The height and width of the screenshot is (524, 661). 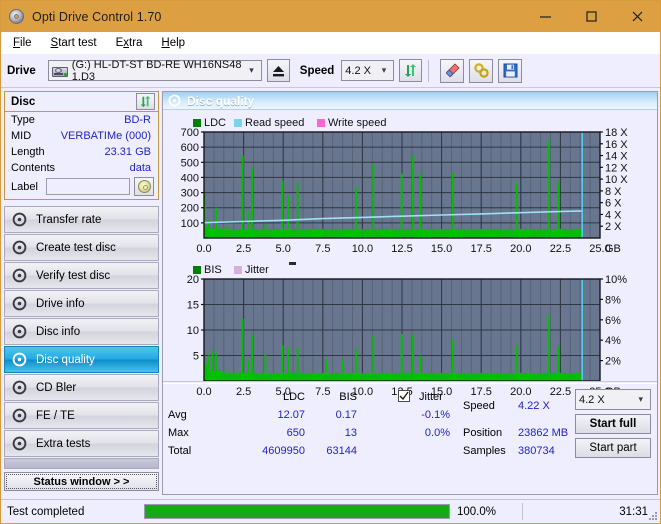 What do you see at coordinates (58, 331) in the screenshot?
I see `sidebar-item-label: Disc info` at bounding box center [58, 331].